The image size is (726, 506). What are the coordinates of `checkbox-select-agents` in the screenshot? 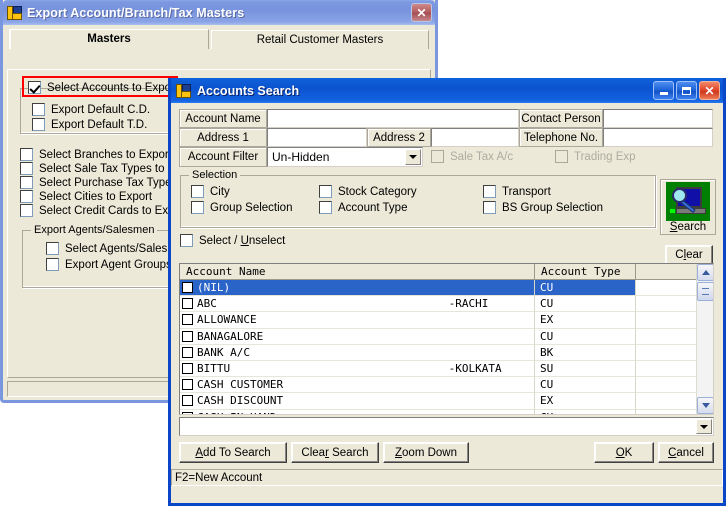 It's located at (52, 248).